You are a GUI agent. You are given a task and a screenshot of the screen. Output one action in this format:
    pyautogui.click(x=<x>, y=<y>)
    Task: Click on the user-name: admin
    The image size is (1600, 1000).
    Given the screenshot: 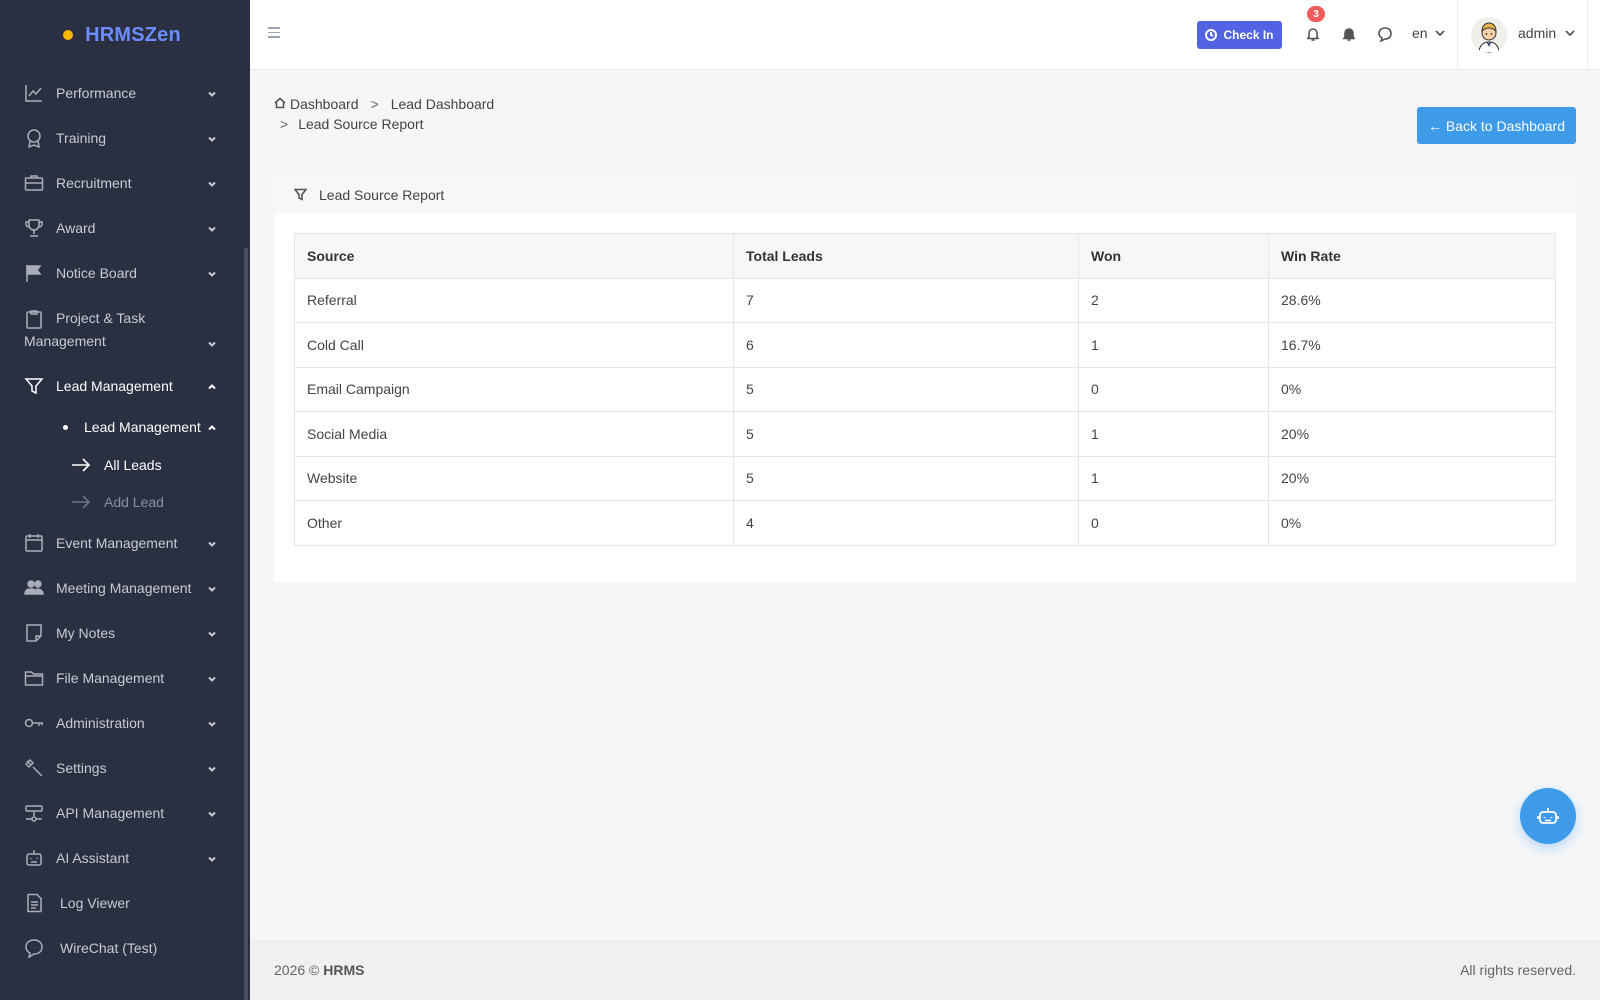 What is the action you would take?
    pyautogui.click(x=1537, y=33)
    